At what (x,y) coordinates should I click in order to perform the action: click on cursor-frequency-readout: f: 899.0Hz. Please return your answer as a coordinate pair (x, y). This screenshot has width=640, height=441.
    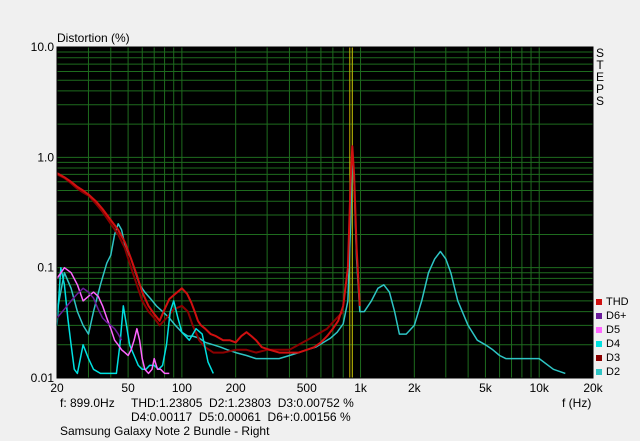
    Looking at the image, I should click on (87, 403).